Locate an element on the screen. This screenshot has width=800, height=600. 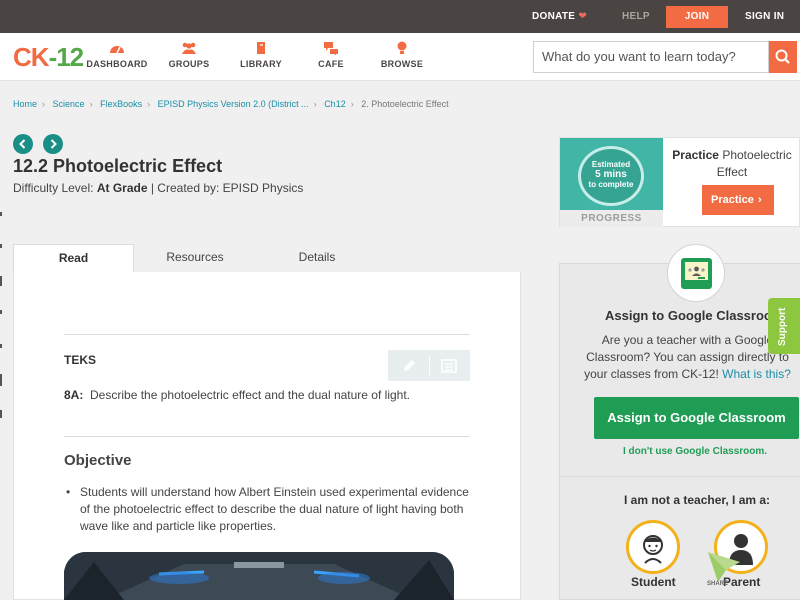
nav-browse: BROWSE is located at coordinates (402, 55).